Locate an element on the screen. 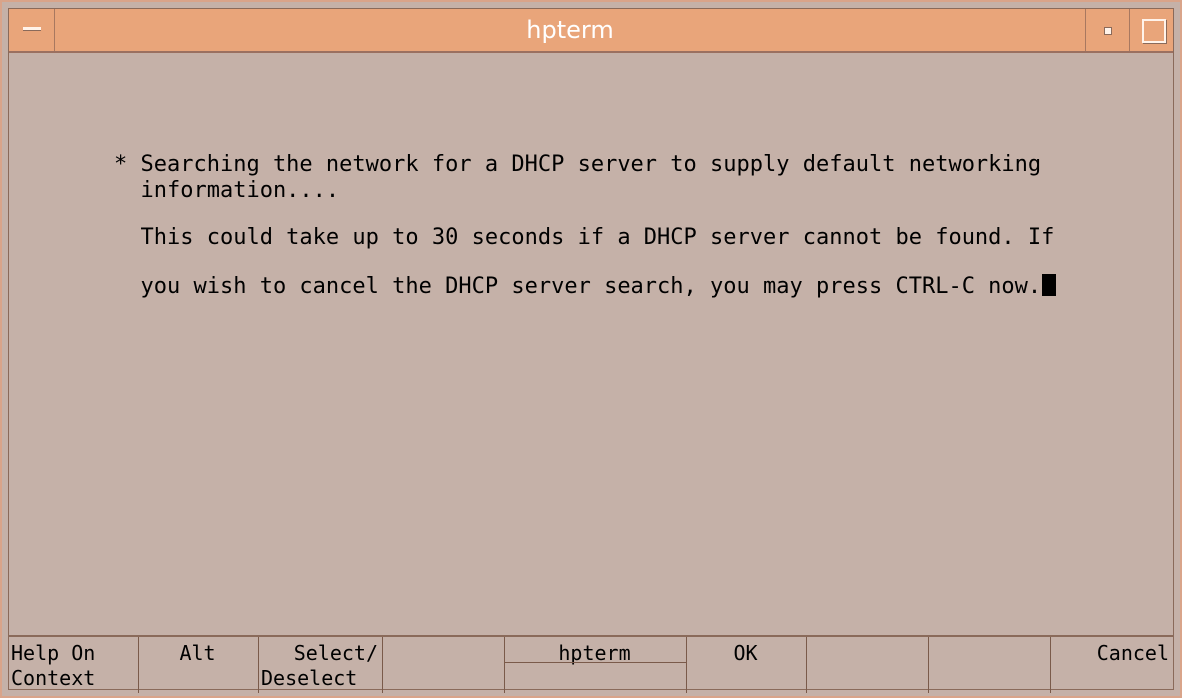 The width and height of the screenshot is (1182, 698). maximize-button is located at coordinates (1151, 30).